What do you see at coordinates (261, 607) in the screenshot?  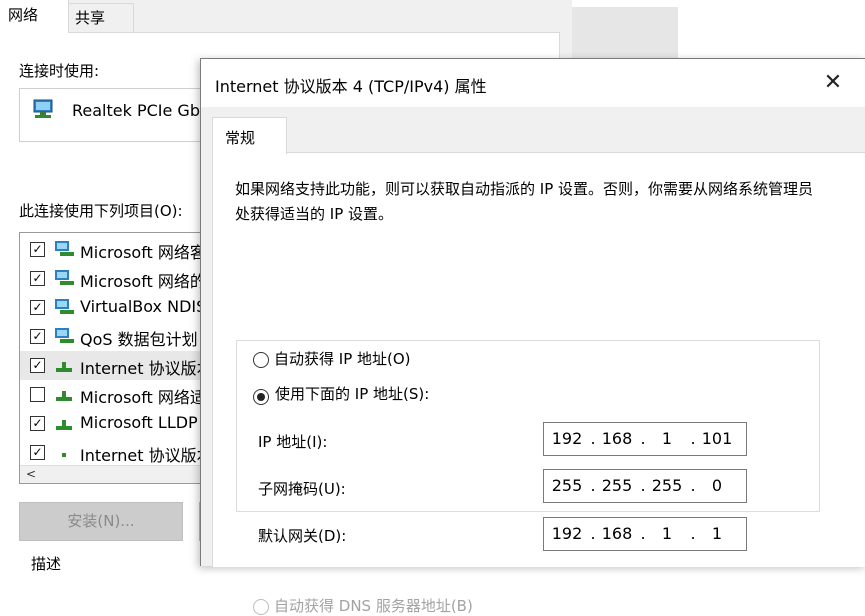 I see `auto-dns-radio` at bounding box center [261, 607].